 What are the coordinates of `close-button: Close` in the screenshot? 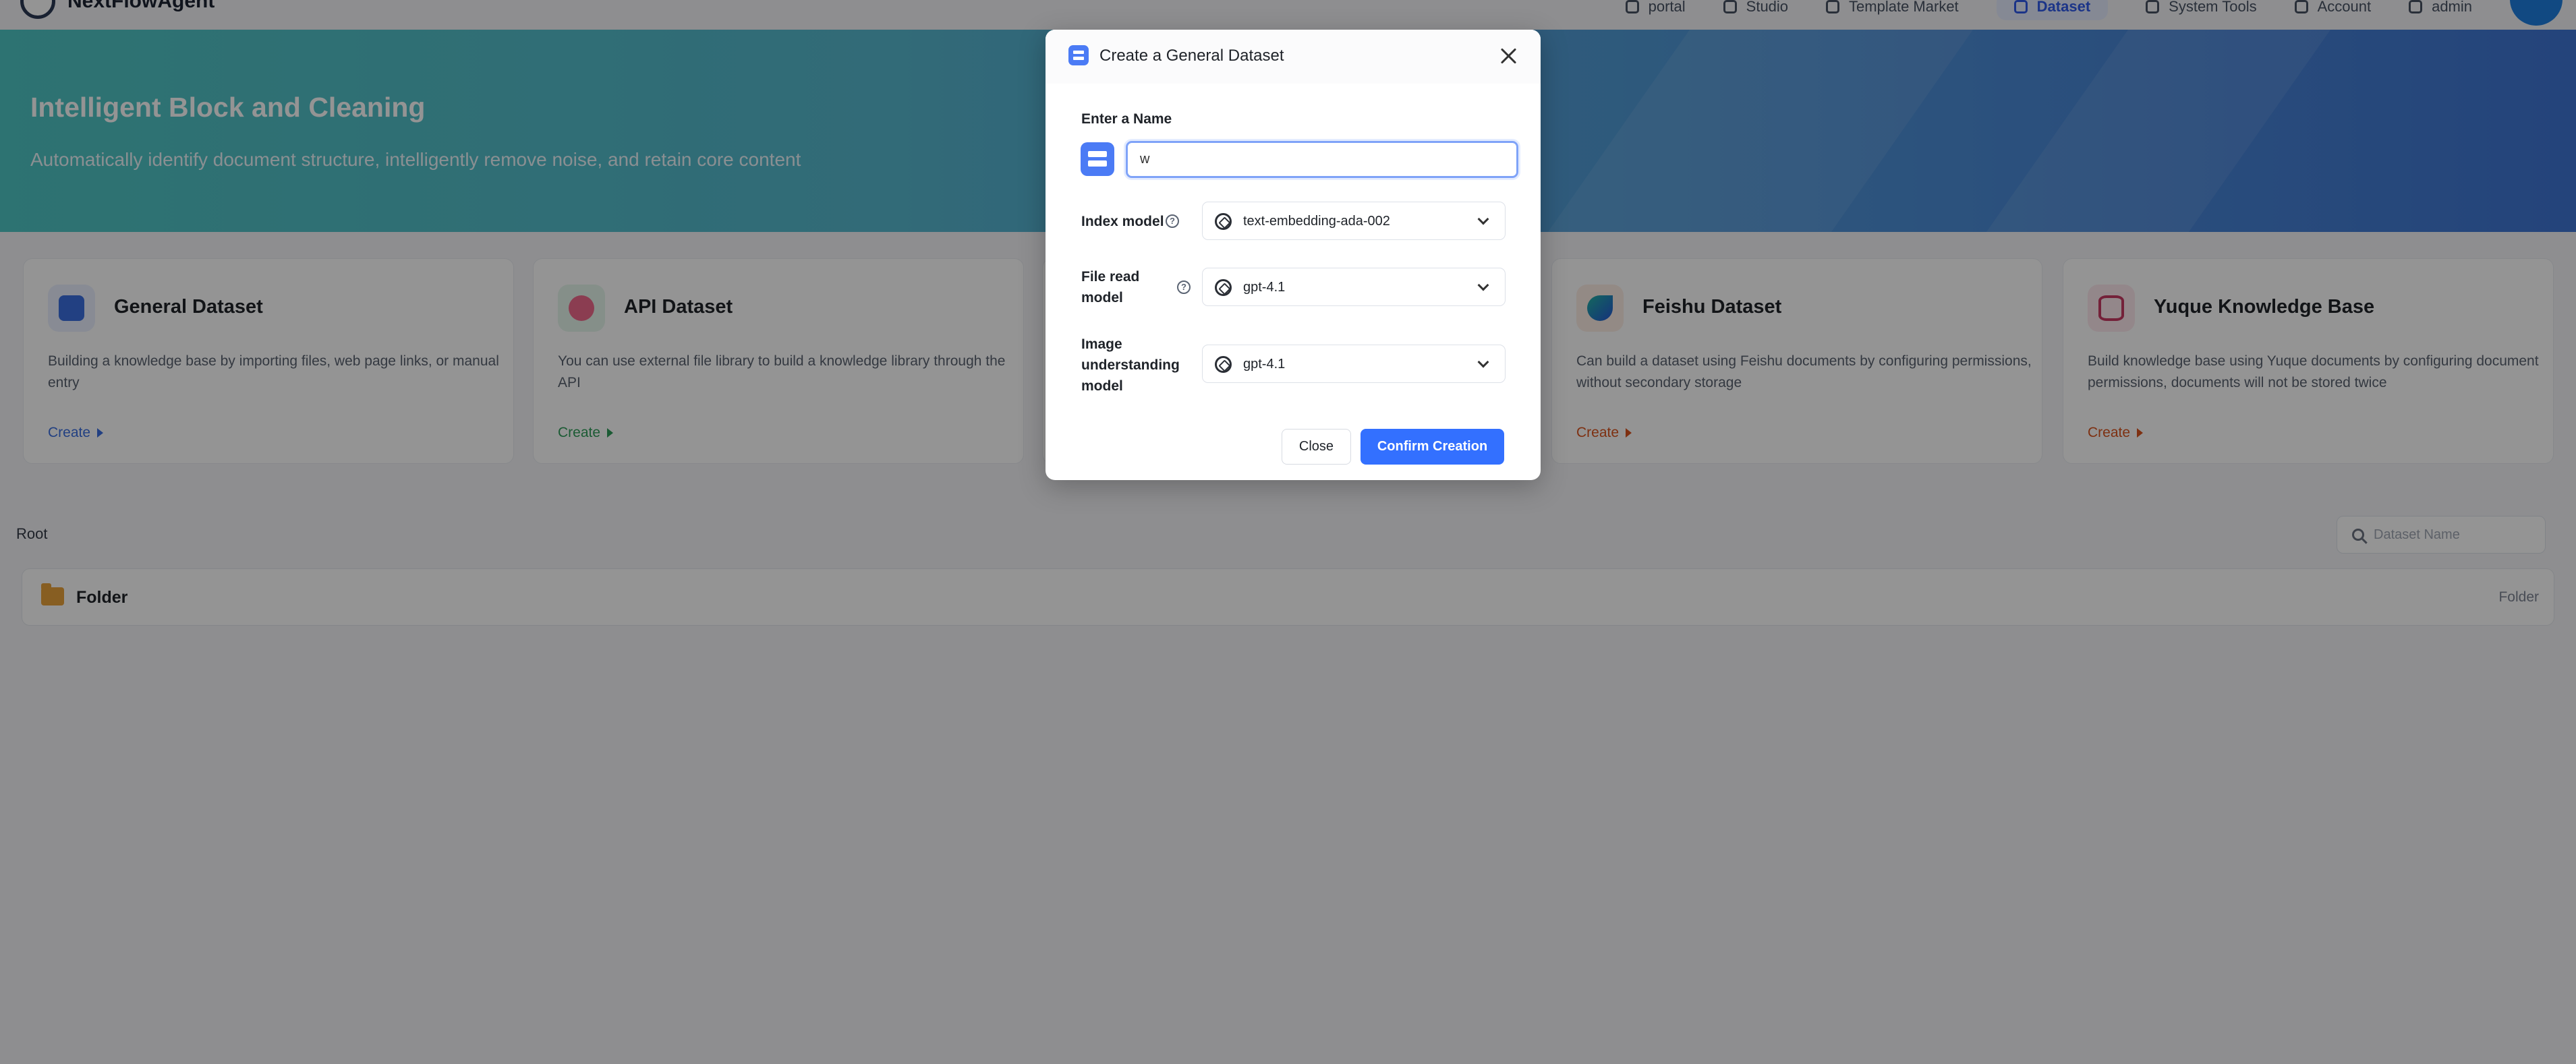 It's located at (1316, 447).